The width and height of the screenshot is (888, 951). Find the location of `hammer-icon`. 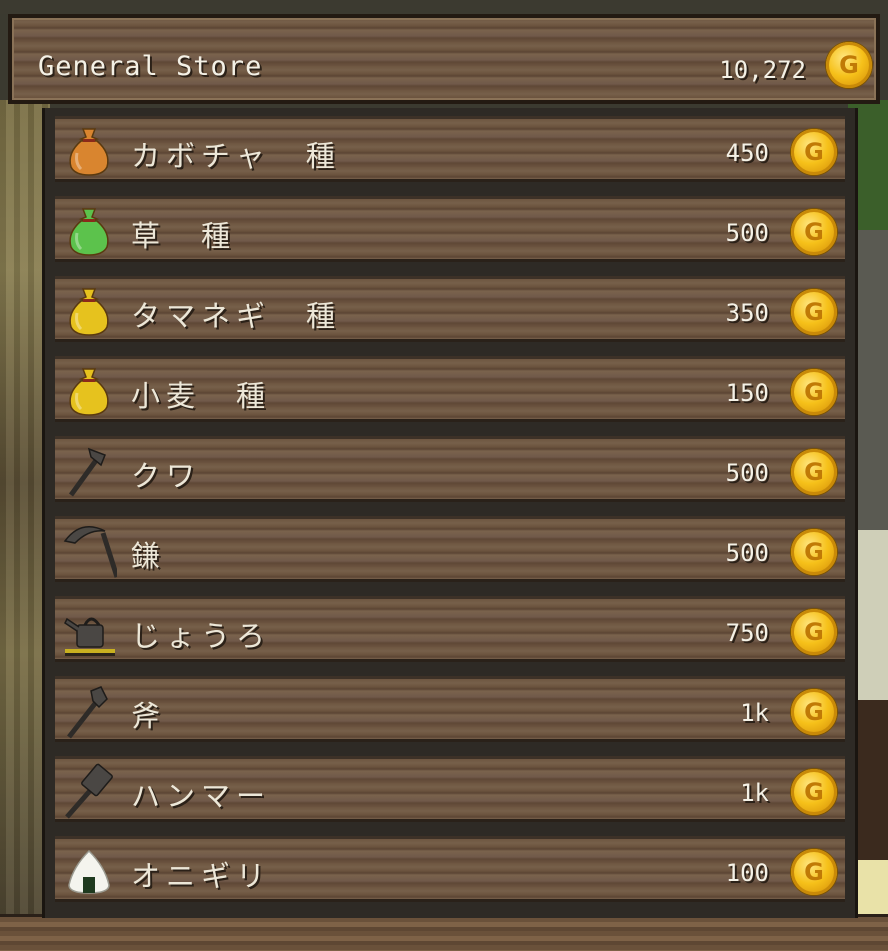

hammer-icon is located at coordinates (89, 791).